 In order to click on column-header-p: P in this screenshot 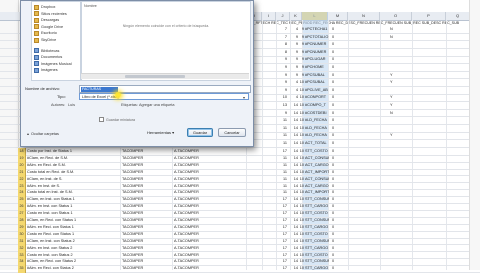, I will do `click(429, 16)`.